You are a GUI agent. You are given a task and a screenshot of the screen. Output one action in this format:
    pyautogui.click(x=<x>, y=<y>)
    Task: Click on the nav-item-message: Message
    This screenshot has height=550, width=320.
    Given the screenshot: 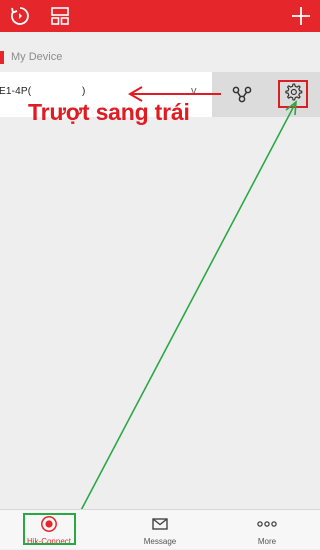 What is the action you would take?
    pyautogui.click(x=160, y=530)
    